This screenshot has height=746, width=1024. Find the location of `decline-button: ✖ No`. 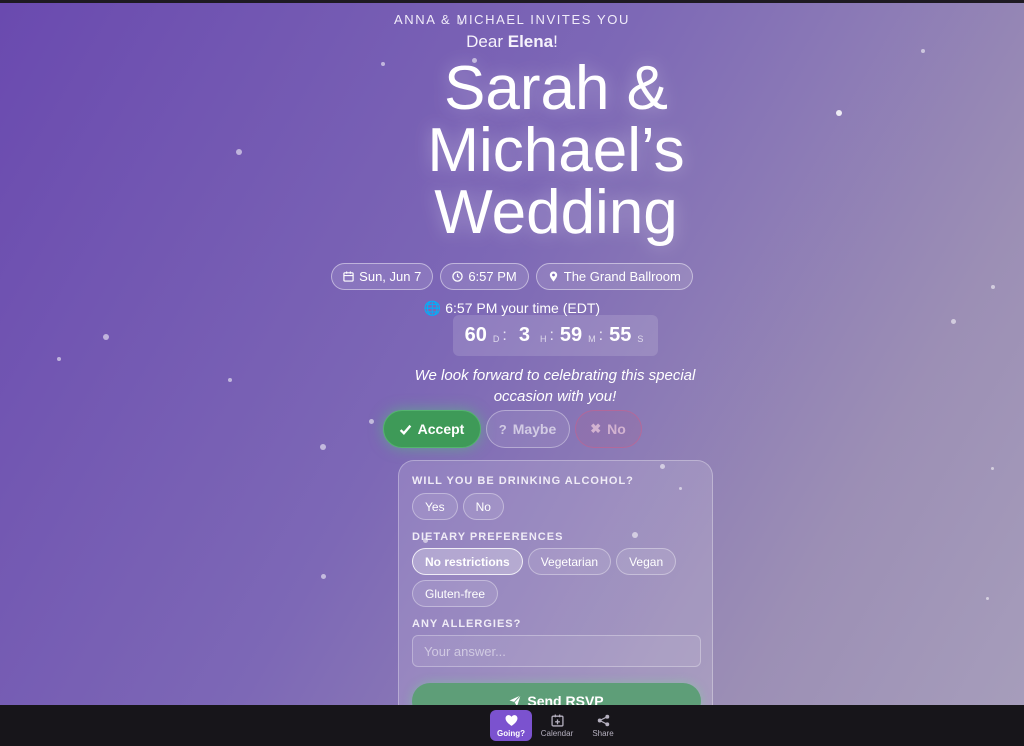

decline-button: ✖ No is located at coordinates (608, 429).